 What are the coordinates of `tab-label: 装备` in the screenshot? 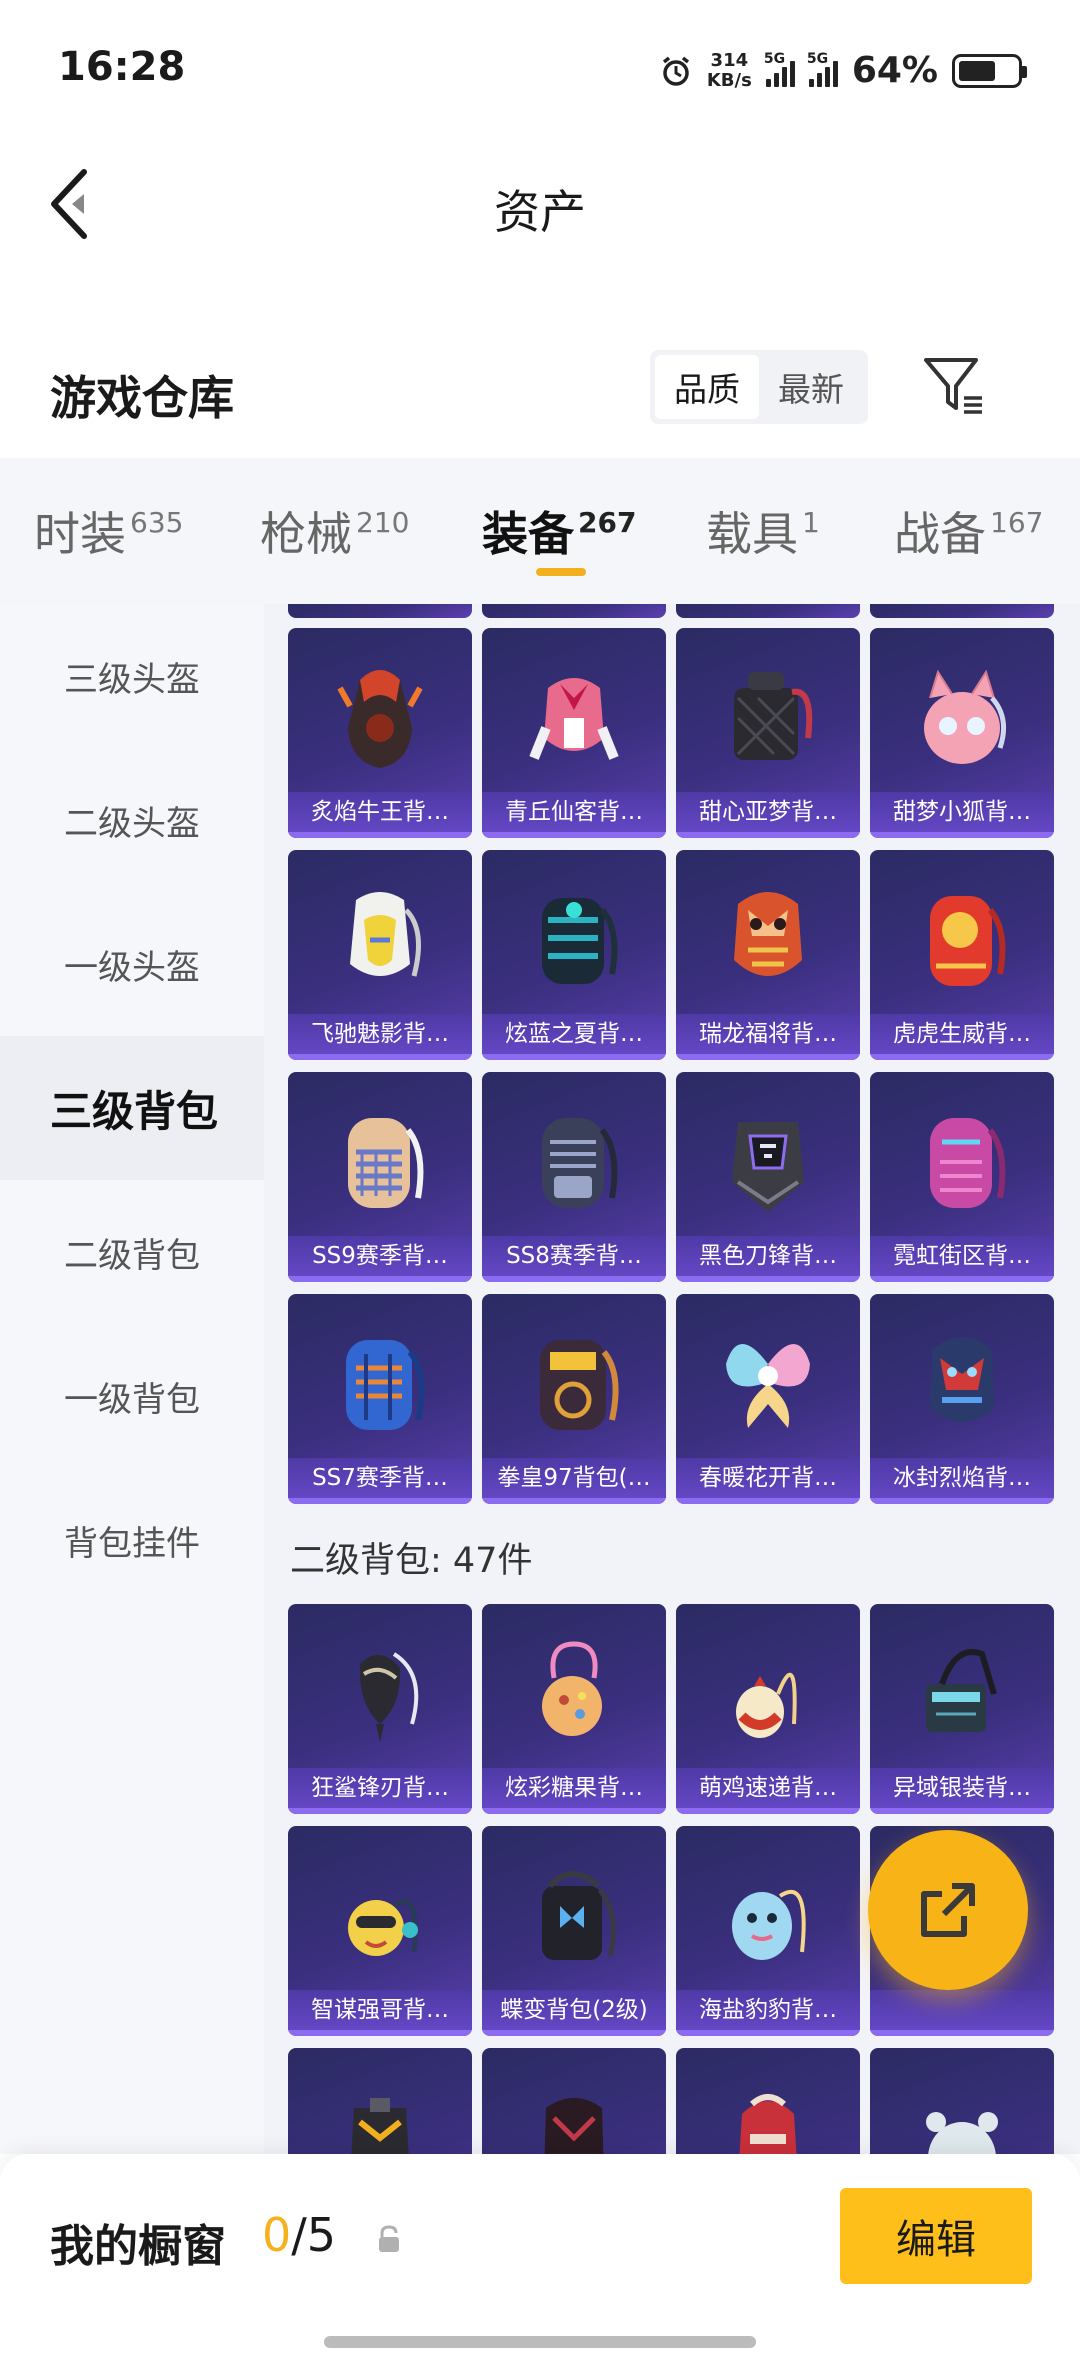 It's located at (528, 534).